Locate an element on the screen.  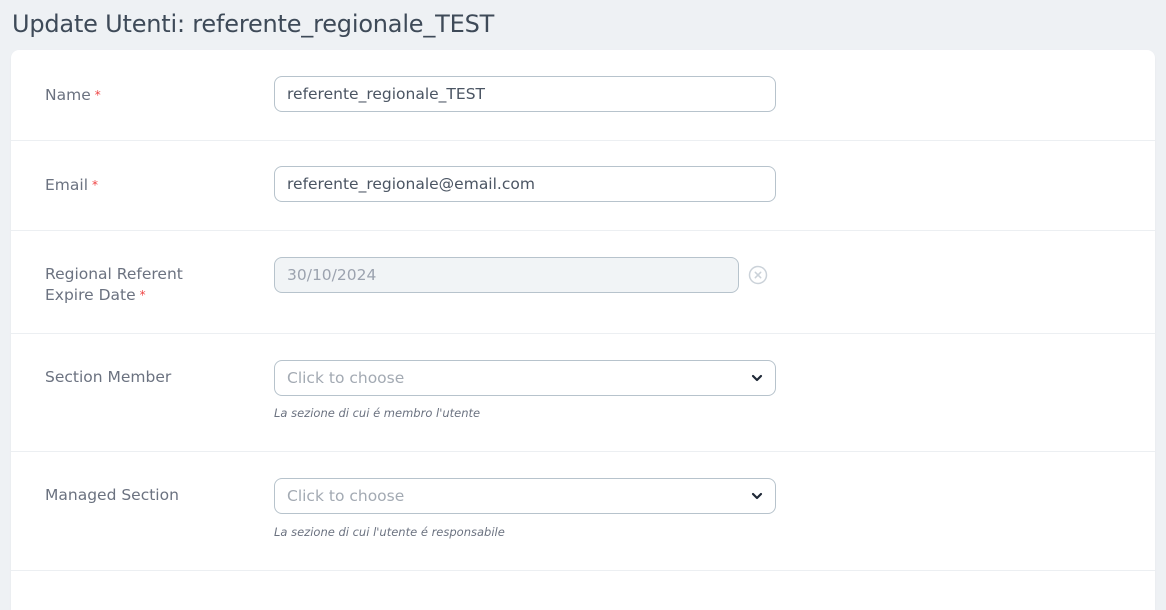
circle-x-icon is located at coordinates (758, 275).